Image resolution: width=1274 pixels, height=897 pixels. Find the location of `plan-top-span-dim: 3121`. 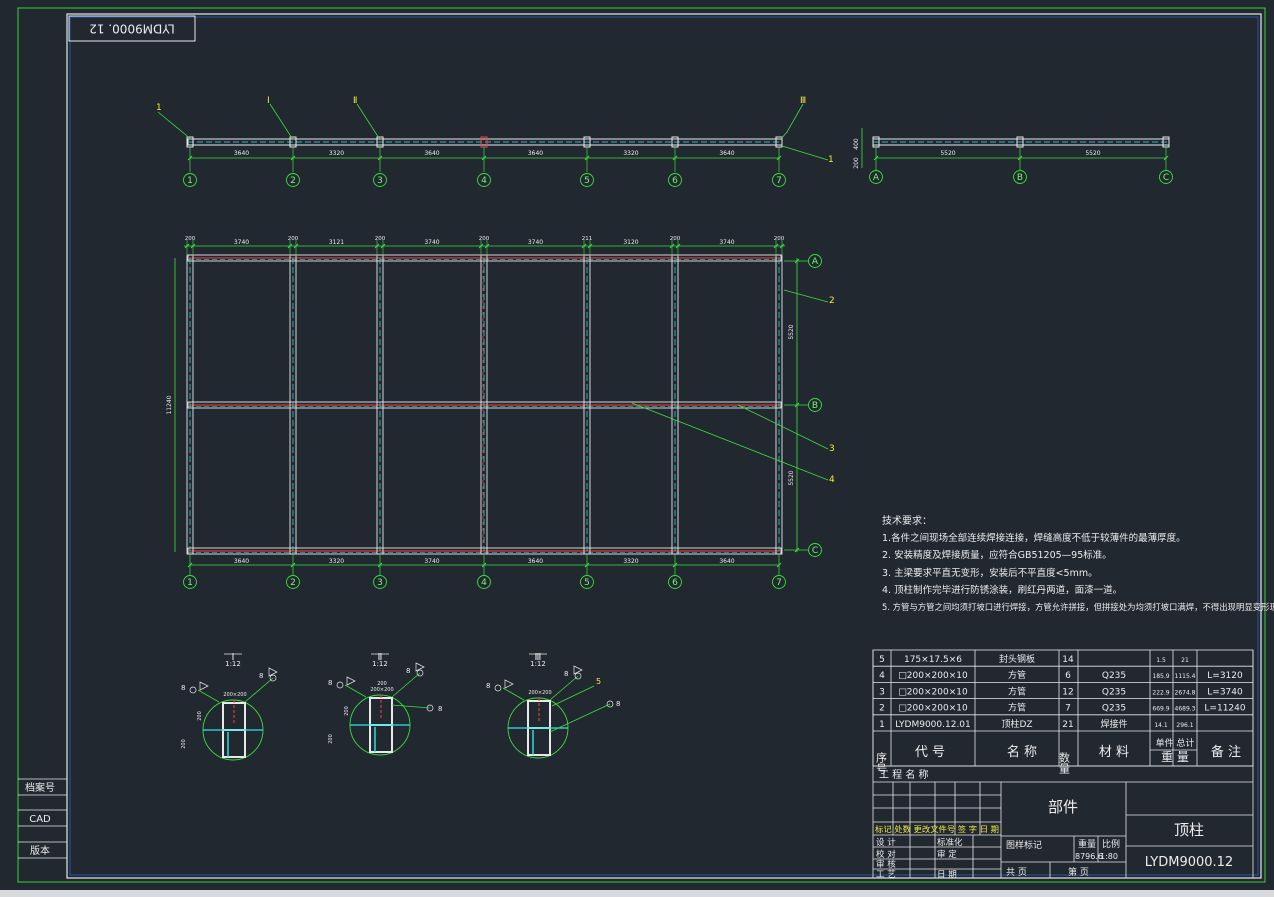

plan-top-span-dim: 3121 is located at coordinates (336, 242).